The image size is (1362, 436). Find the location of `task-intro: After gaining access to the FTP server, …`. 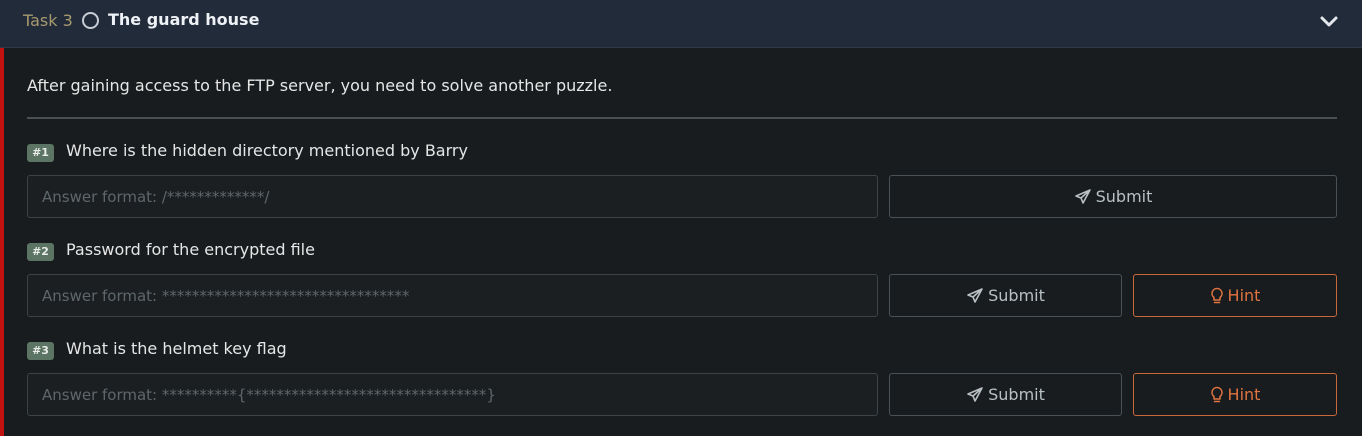

task-intro: After gaining access to the FTP server, … is located at coordinates (320, 85).